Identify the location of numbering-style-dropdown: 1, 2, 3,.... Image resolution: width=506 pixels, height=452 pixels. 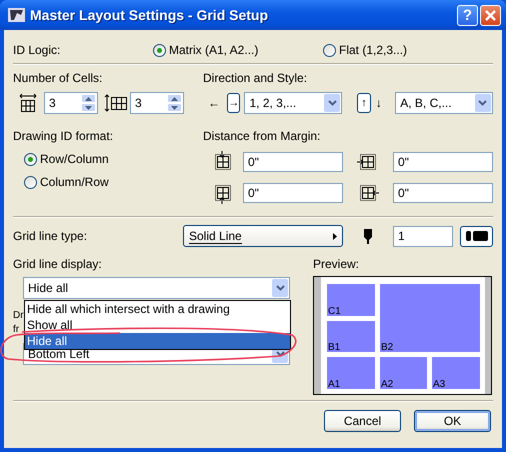
(293, 103).